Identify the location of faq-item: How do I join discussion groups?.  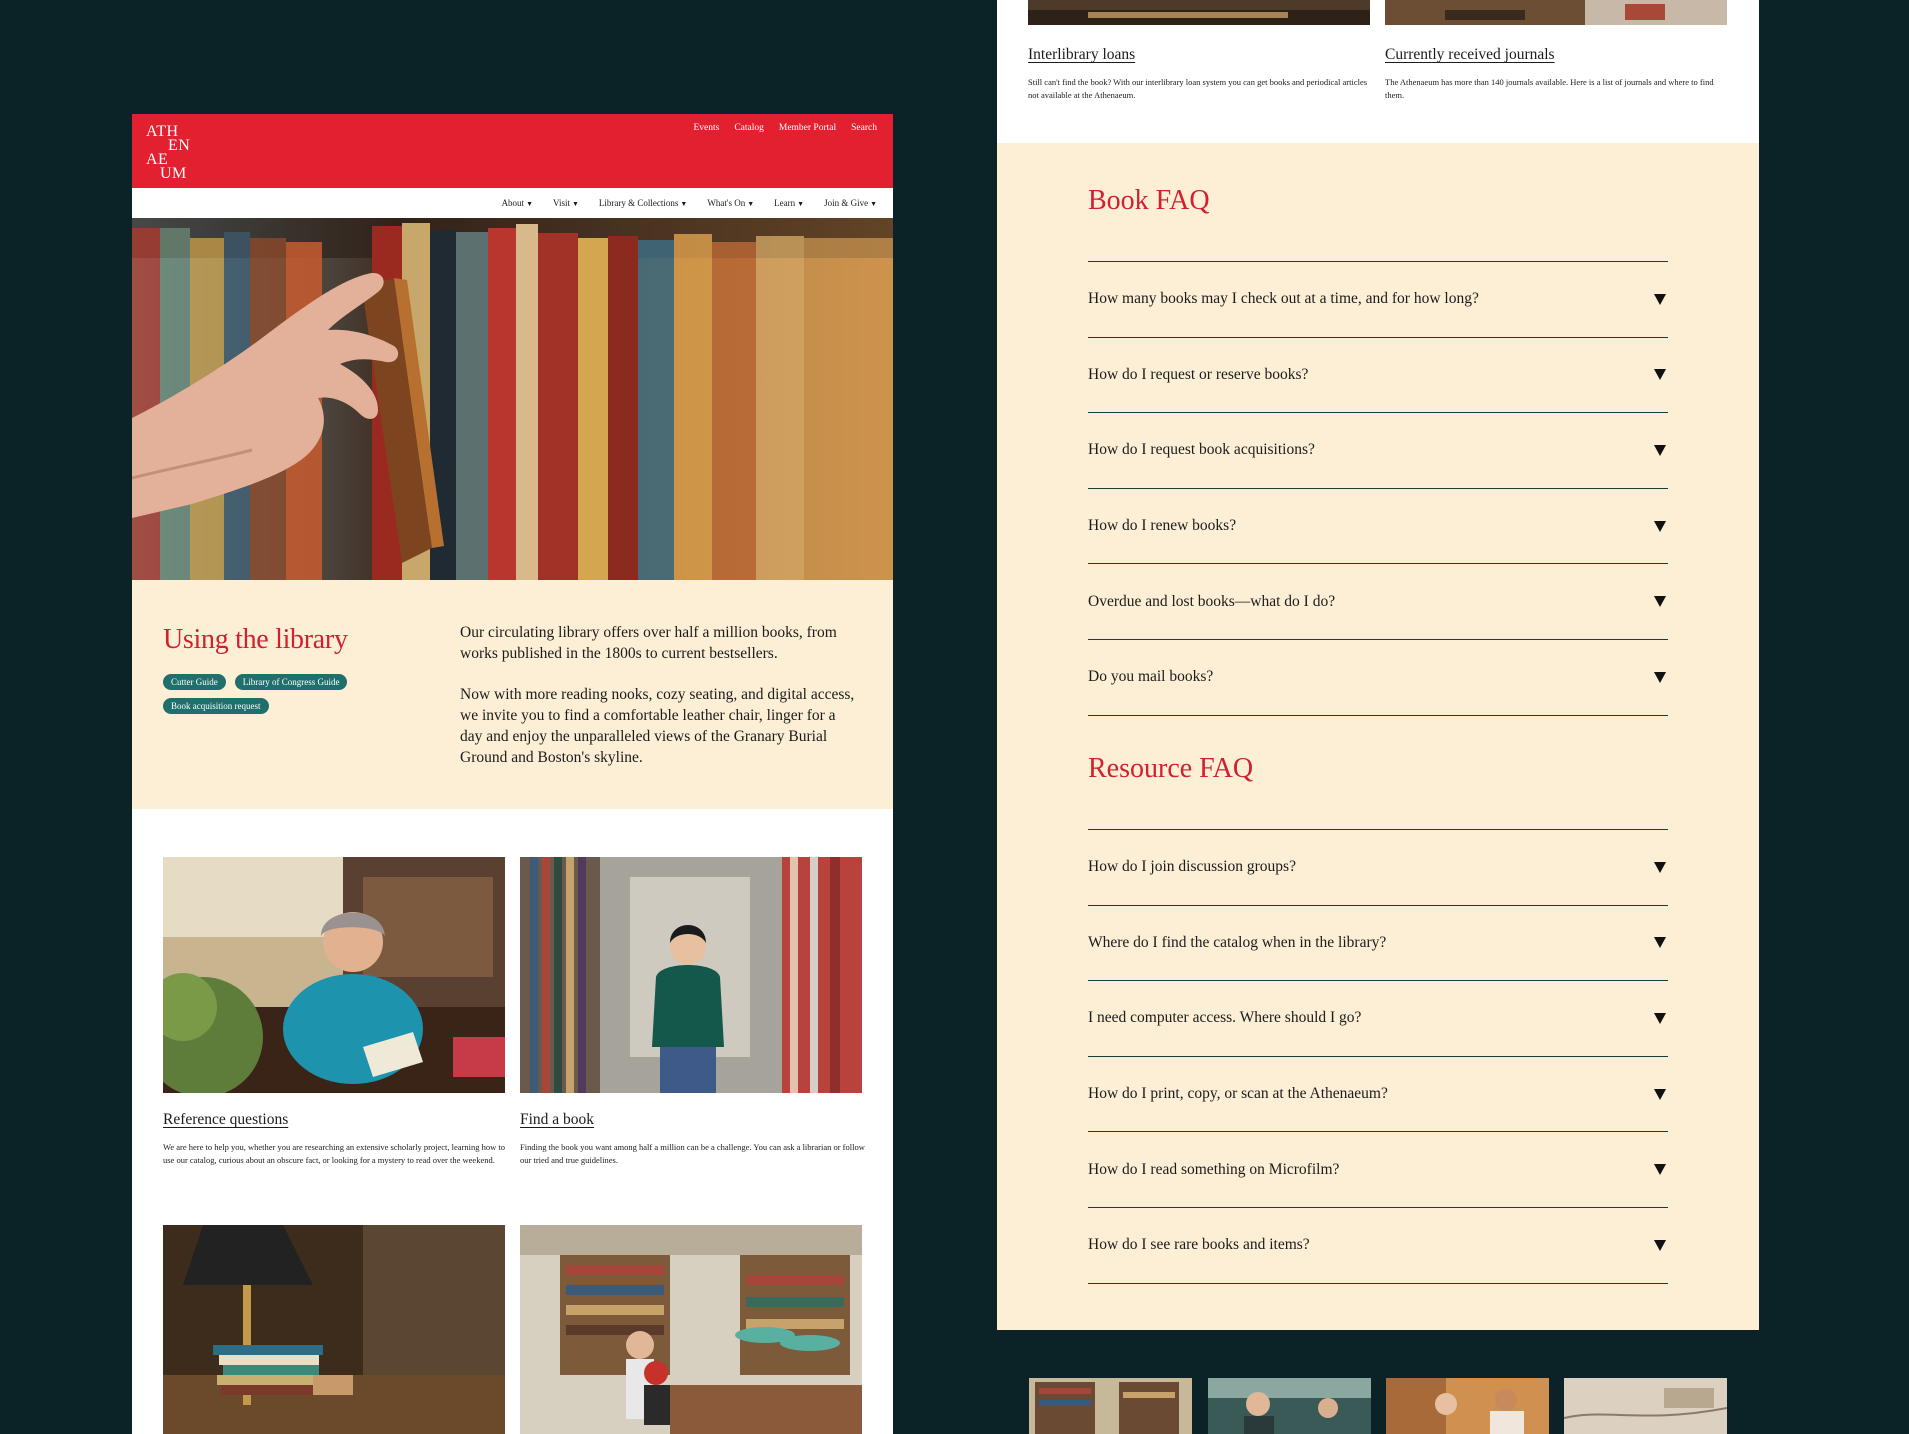
(1378, 868).